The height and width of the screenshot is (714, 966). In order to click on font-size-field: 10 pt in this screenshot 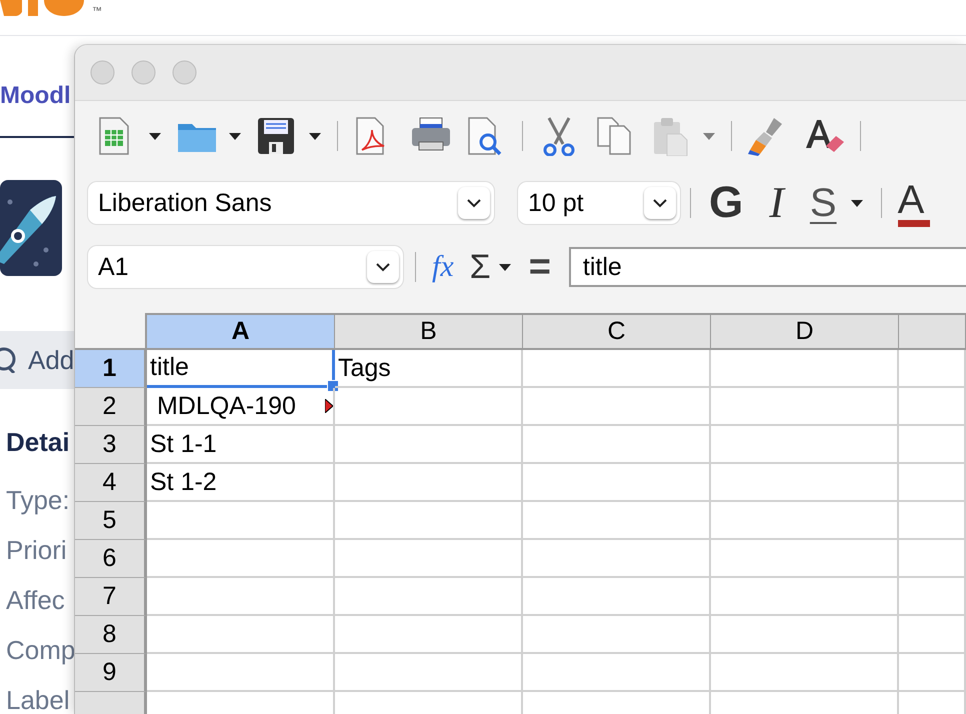, I will do `click(599, 203)`.